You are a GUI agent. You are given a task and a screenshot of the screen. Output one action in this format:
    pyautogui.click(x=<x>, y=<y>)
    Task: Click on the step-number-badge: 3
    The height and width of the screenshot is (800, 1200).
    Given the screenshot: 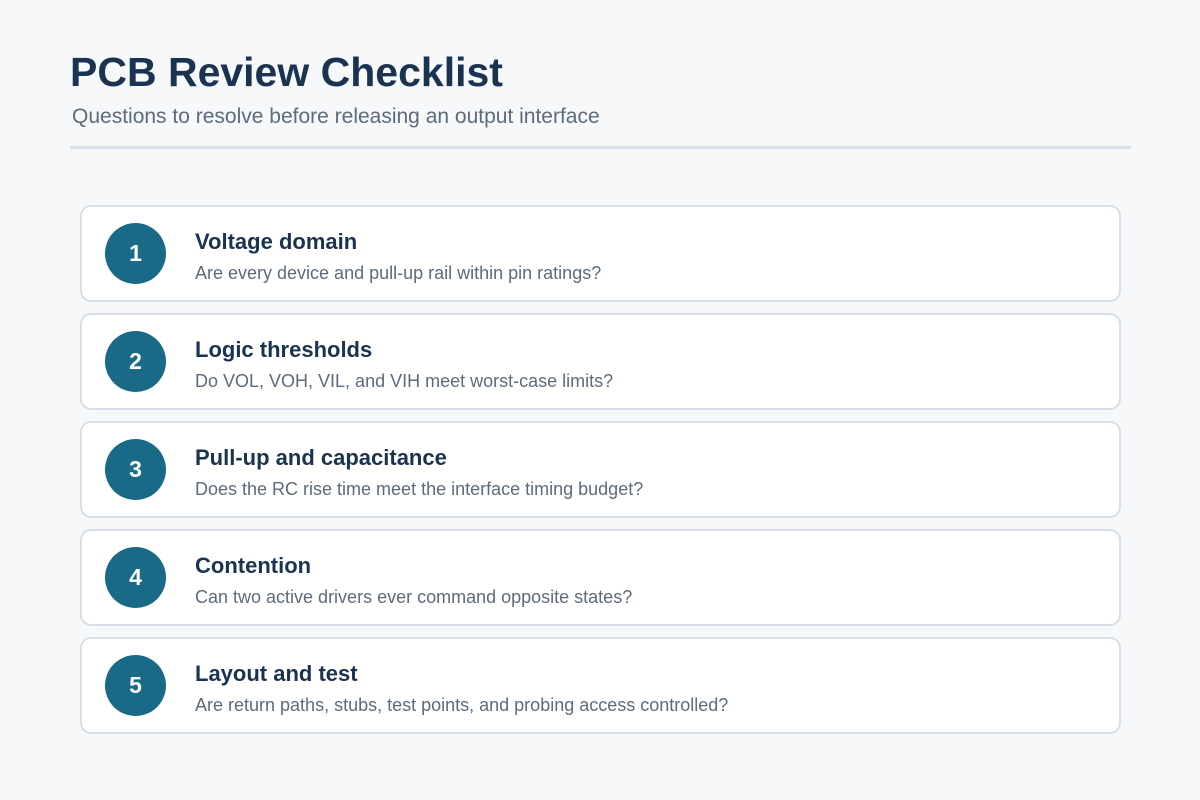 What is the action you would take?
    pyautogui.click(x=135, y=469)
    